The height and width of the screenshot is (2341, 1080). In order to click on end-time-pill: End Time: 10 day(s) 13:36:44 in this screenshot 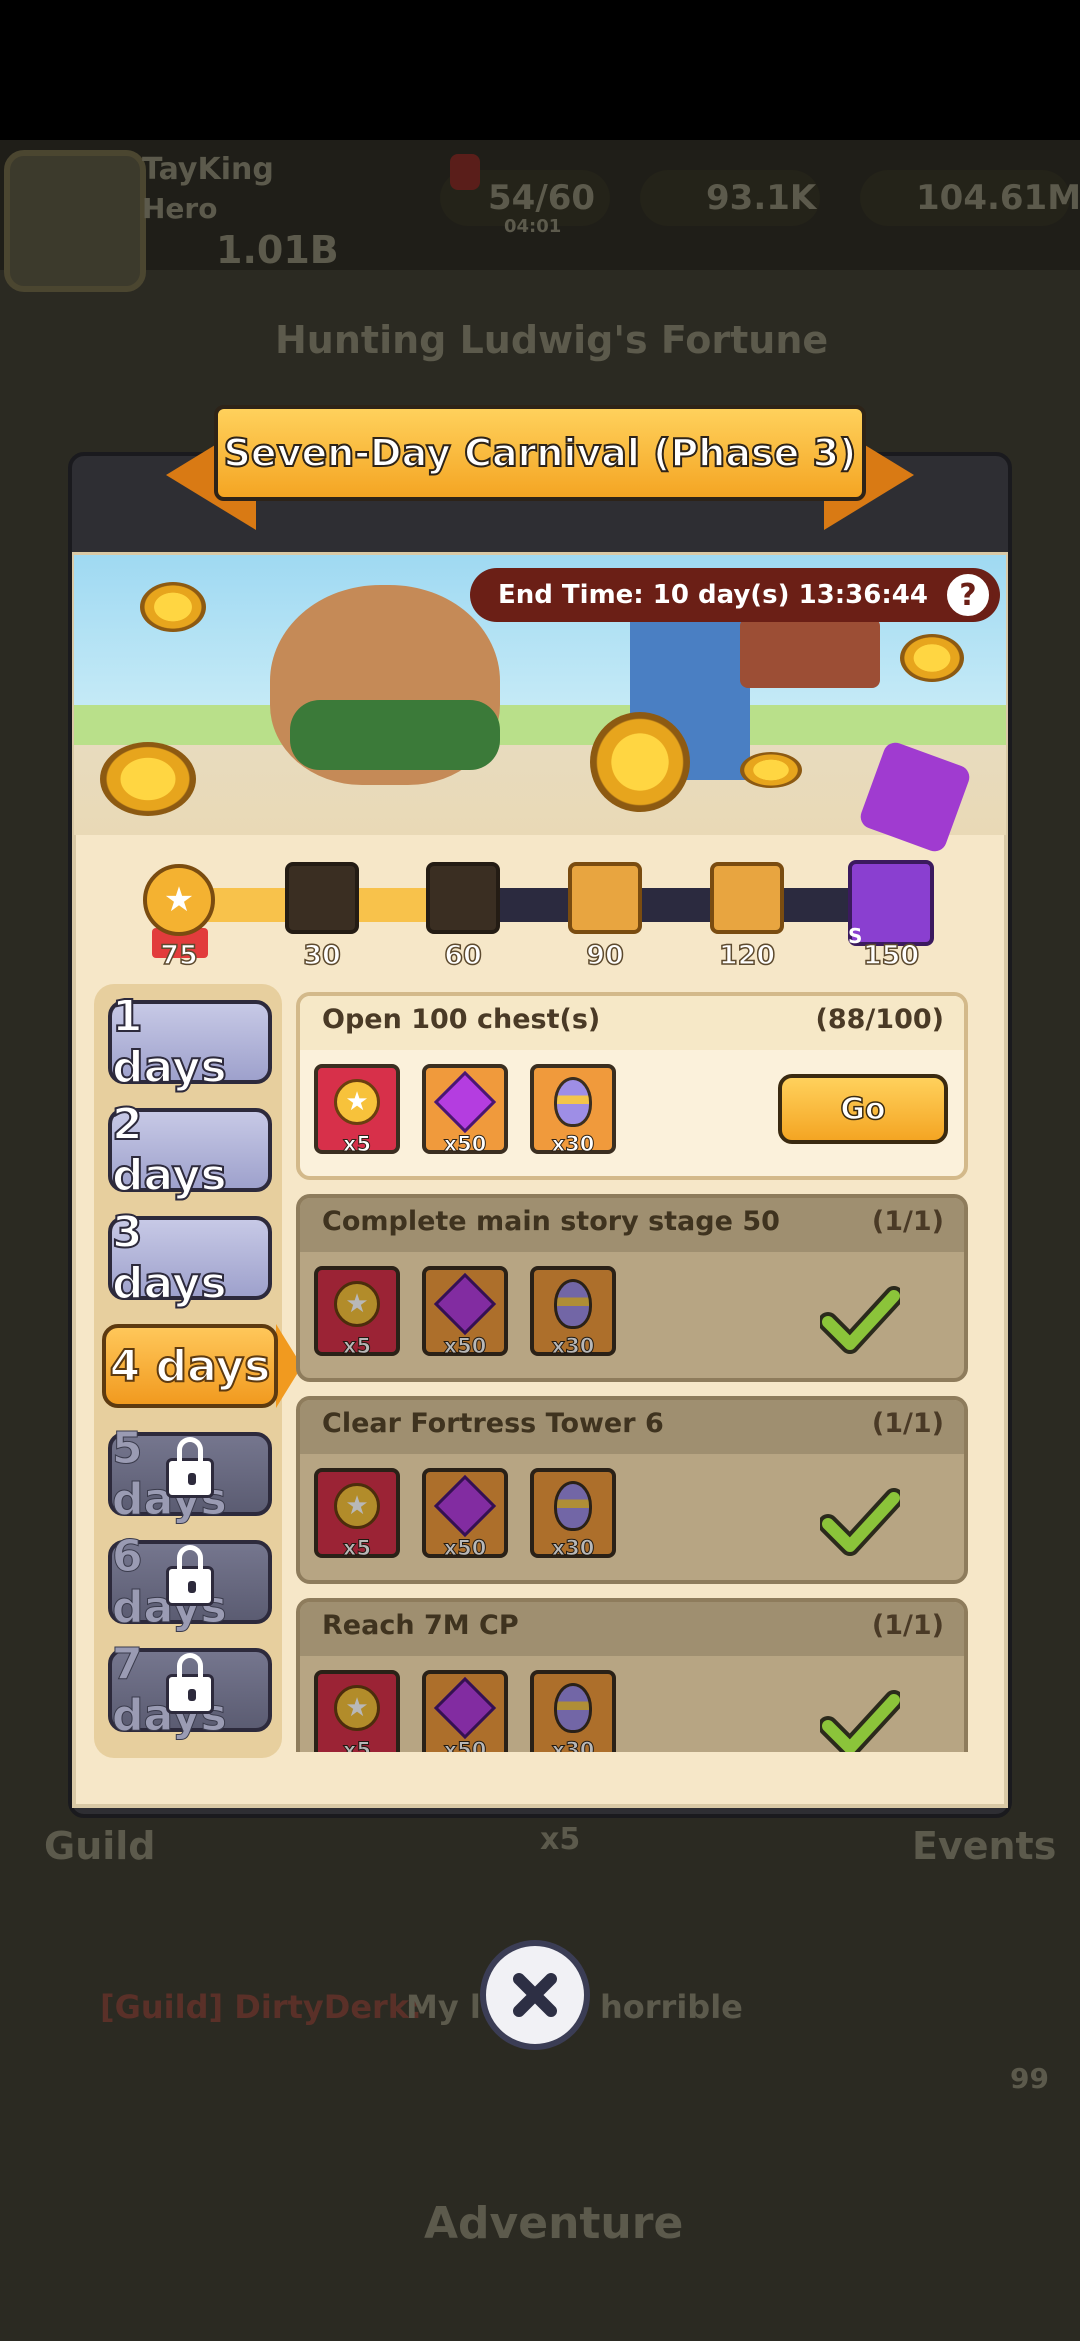, I will do `click(735, 595)`.